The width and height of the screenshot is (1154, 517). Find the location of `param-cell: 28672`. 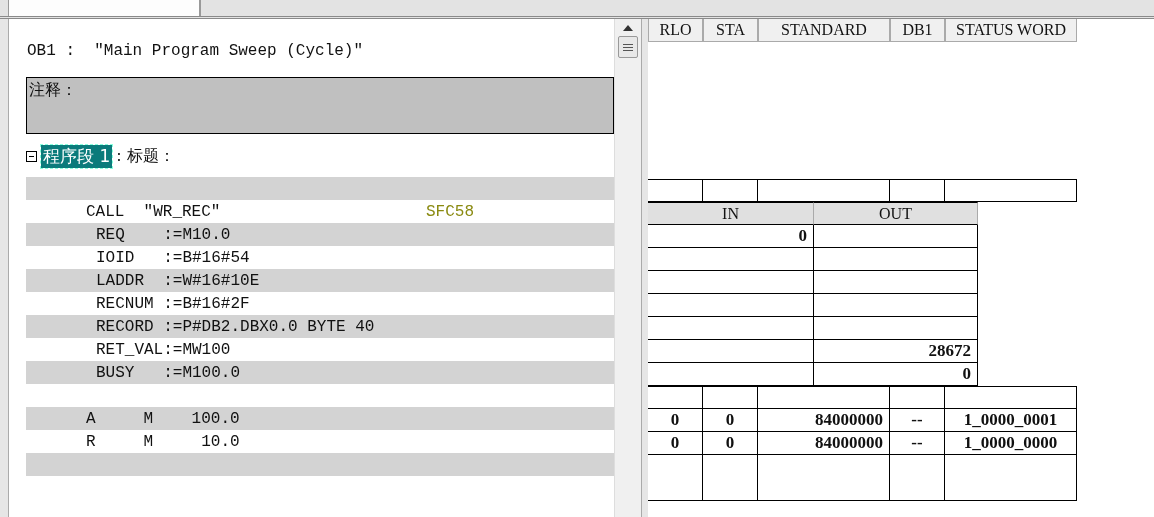

param-cell: 28672 is located at coordinates (896, 351).